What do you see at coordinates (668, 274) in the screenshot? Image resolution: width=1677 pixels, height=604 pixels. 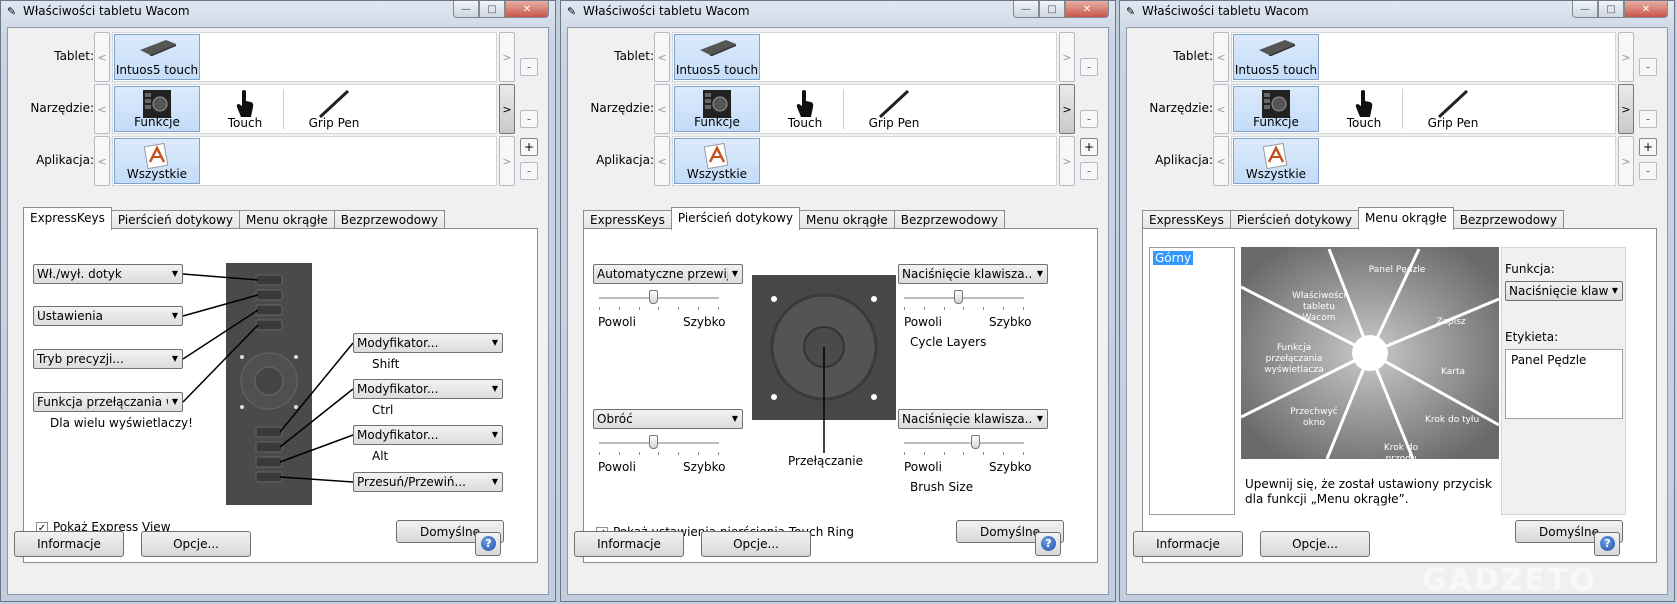 I see `mode1-dropdown: Automatyczne przewijanie▼` at bounding box center [668, 274].